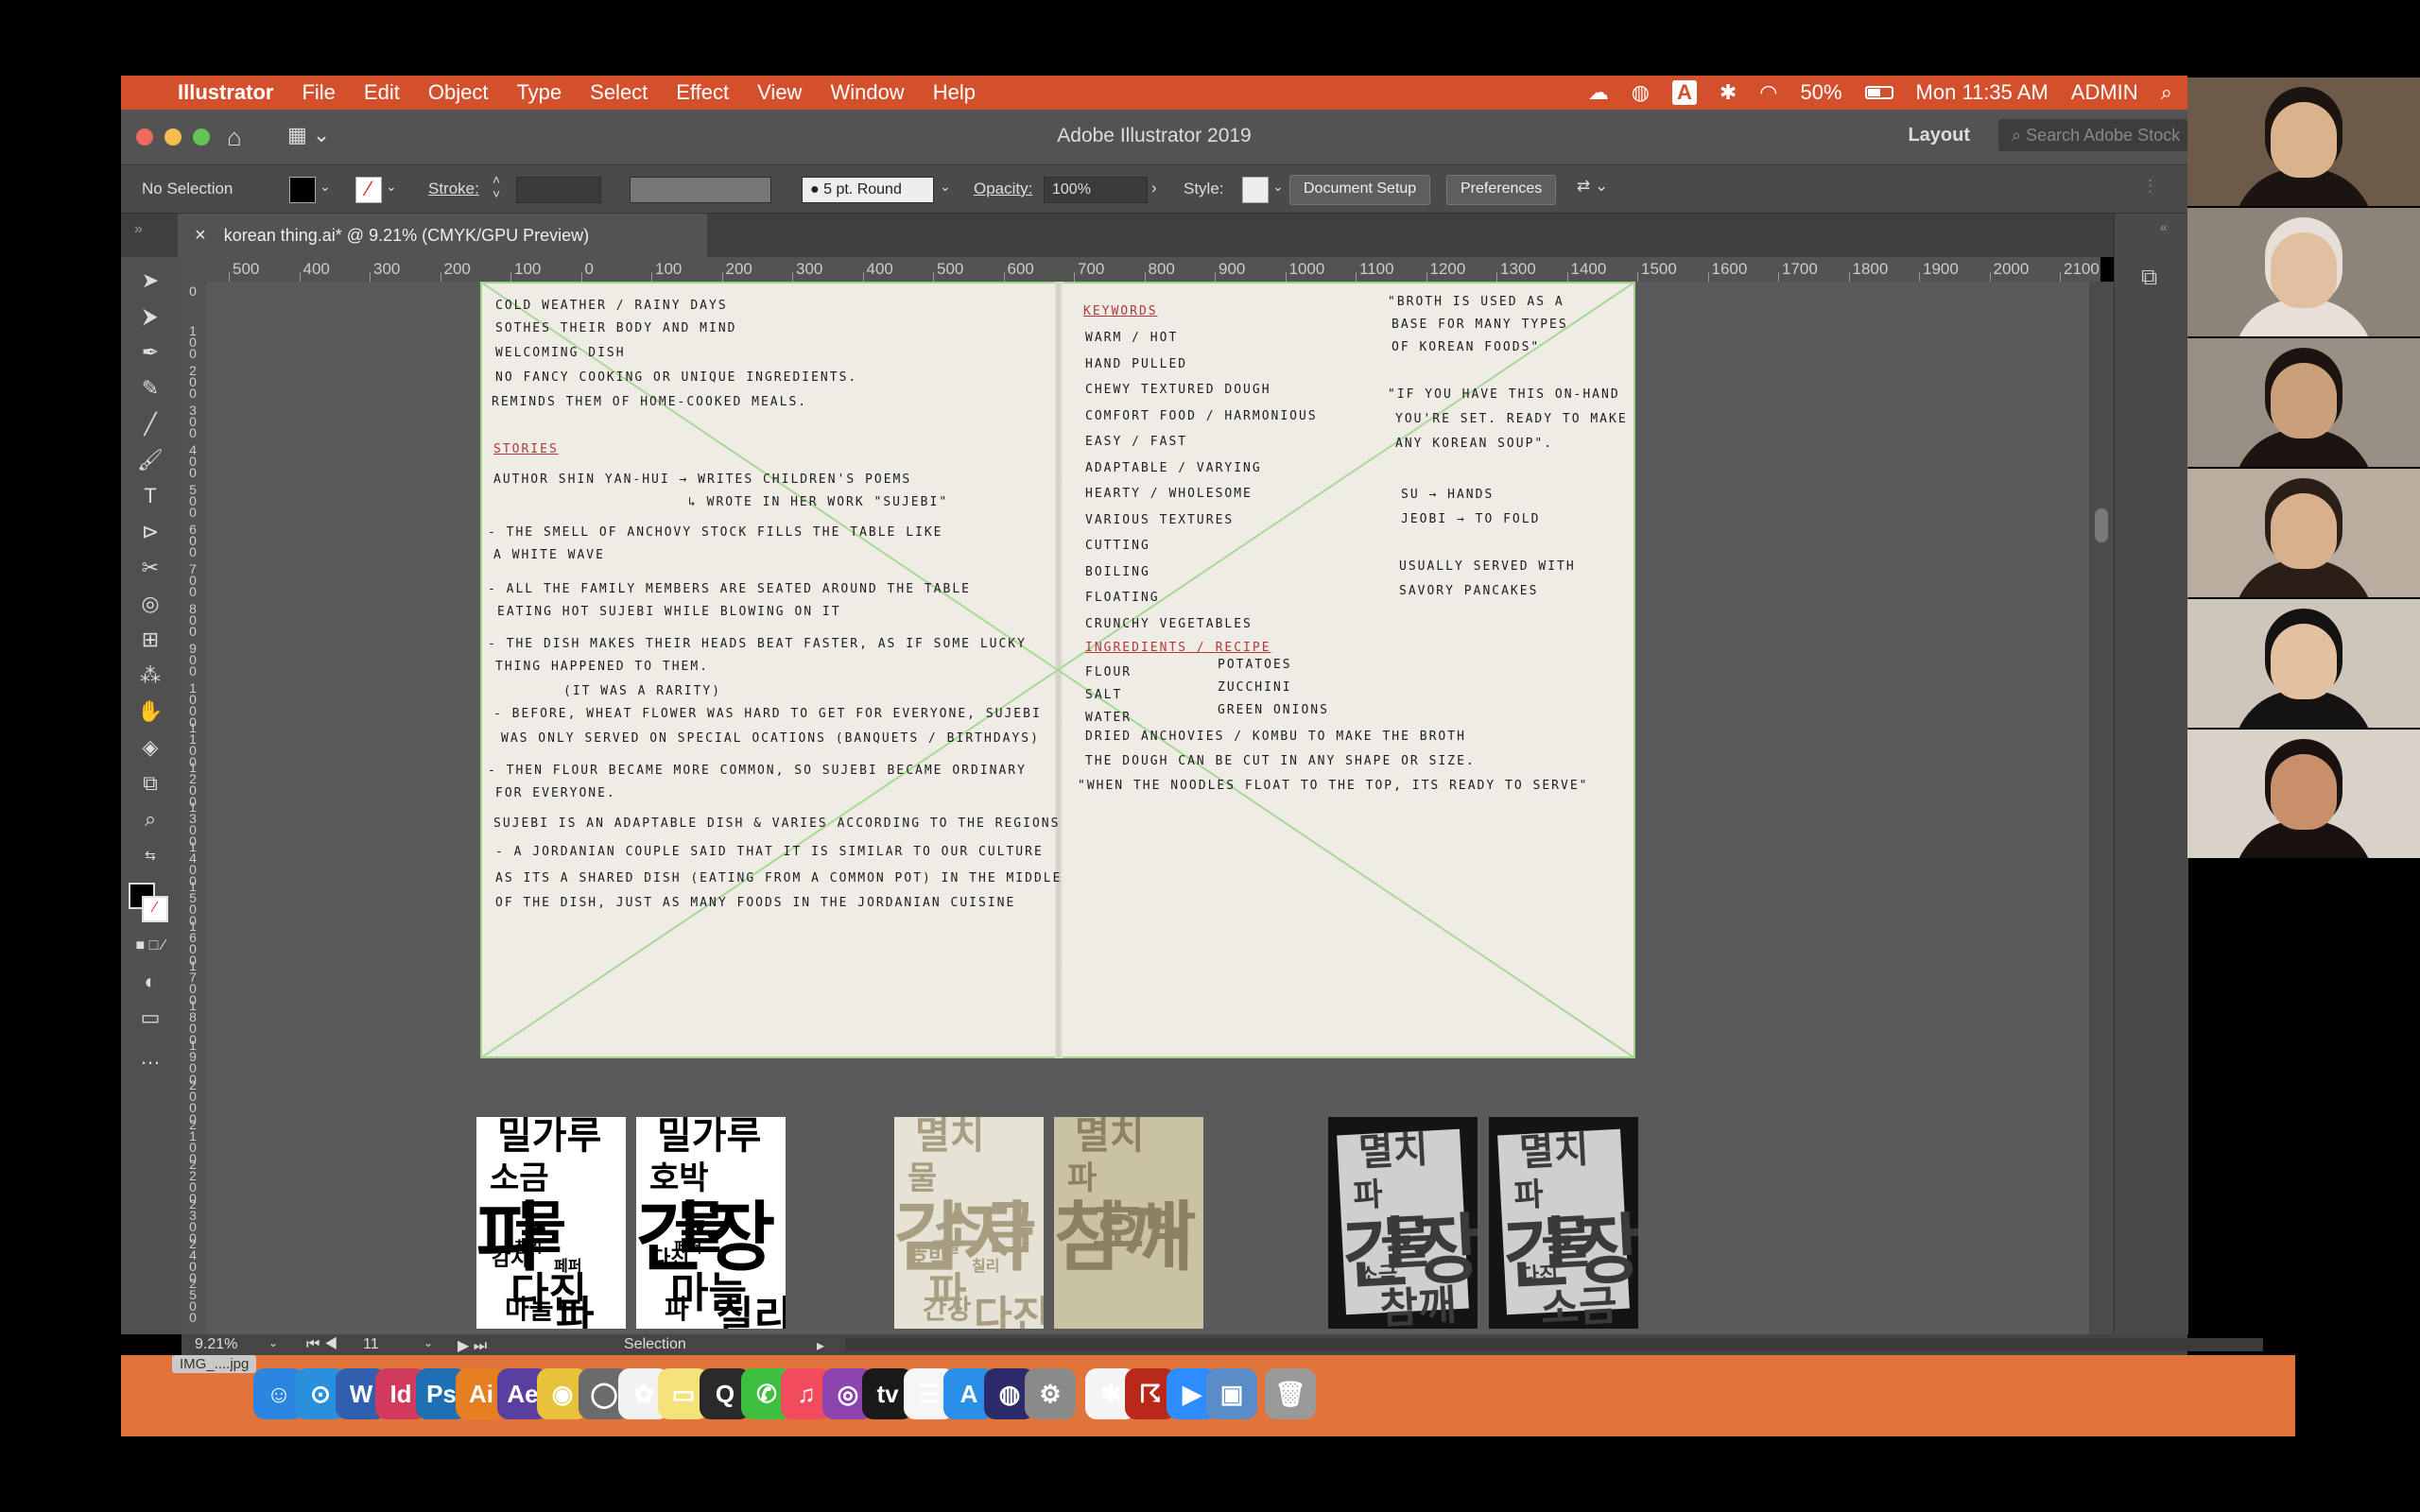 Image resolution: width=2420 pixels, height=1512 pixels. I want to click on user-name: ADMIN, so click(2104, 92).